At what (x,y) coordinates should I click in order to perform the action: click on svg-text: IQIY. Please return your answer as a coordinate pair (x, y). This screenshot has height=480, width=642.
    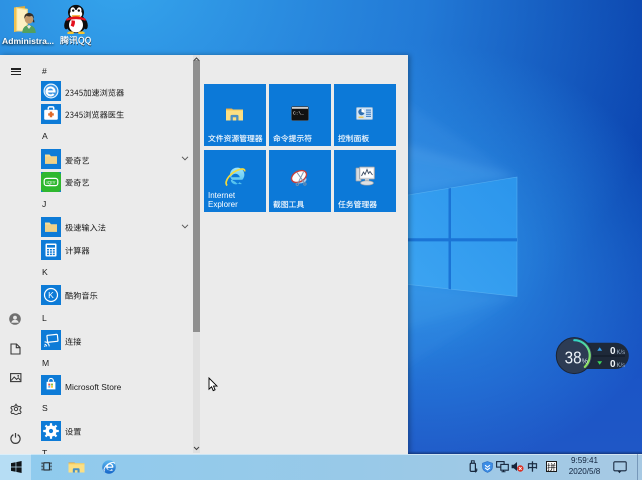
    Looking at the image, I should click on (50, 182).